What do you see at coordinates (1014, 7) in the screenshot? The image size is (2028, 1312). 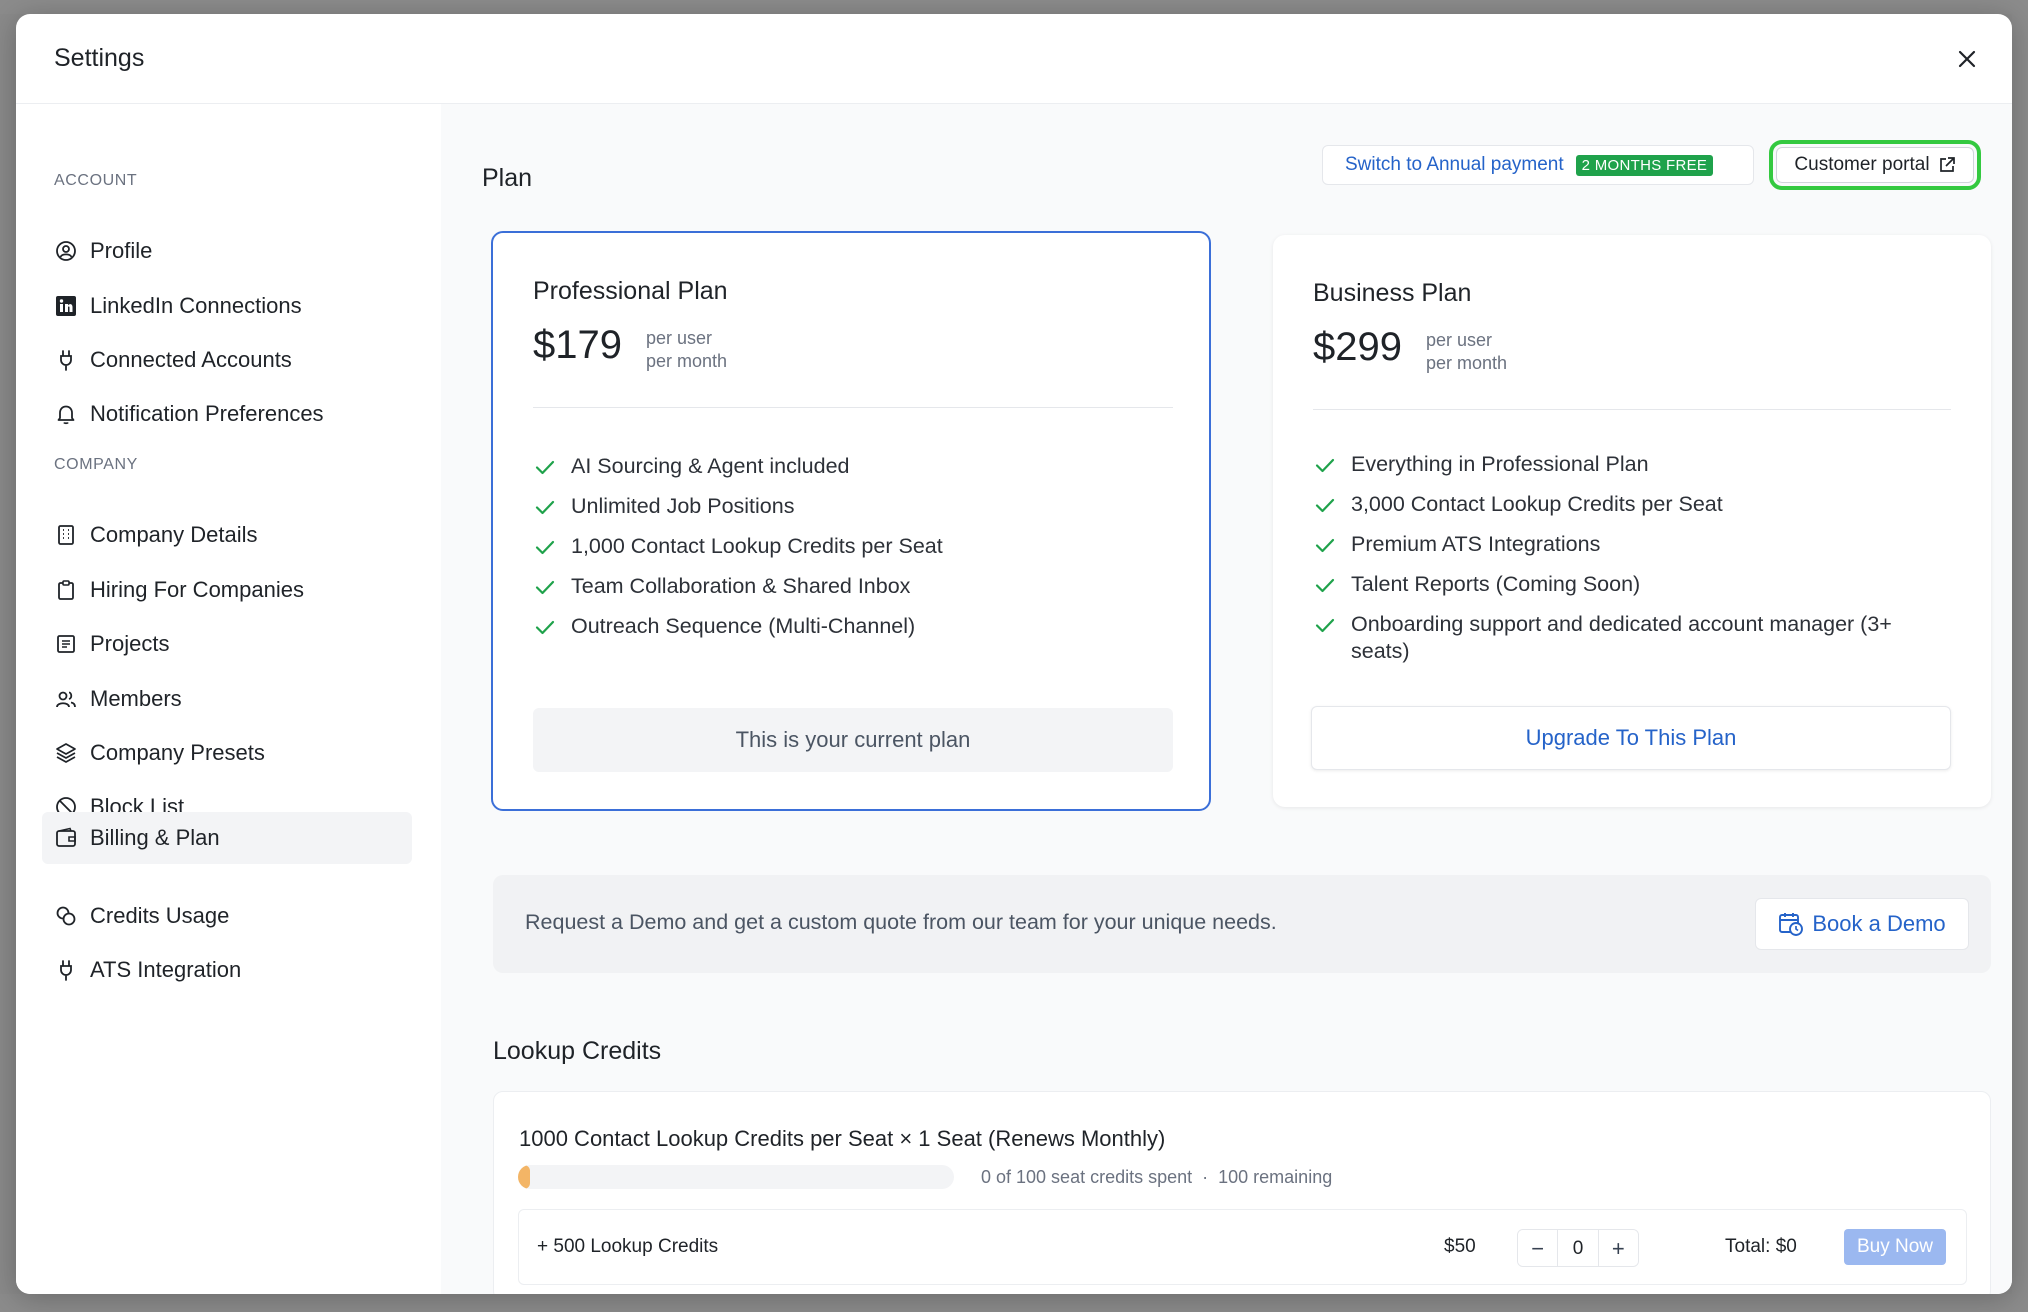 I see `backdrop-app` at bounding box center [1014, 7].